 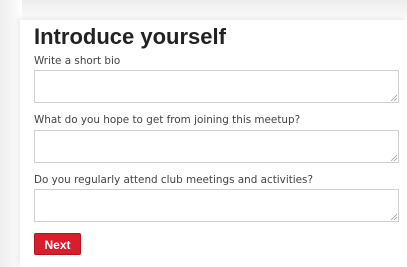 What do you see at coordinates (57, 244) in the screenshot?
I see `next-button: Next` at bounding box center [57, 244].